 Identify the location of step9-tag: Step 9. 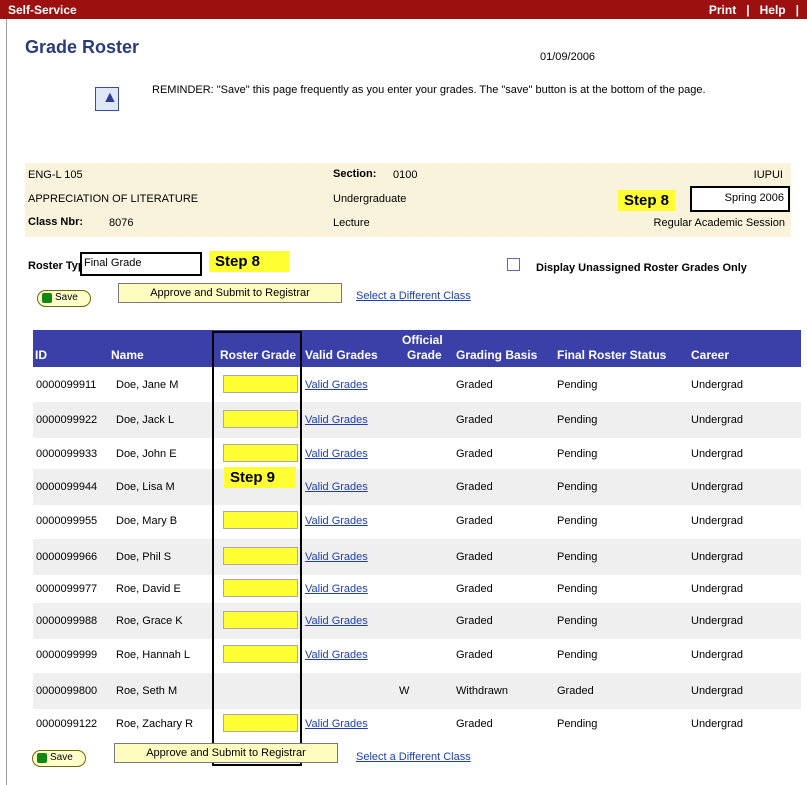
(260, 477).